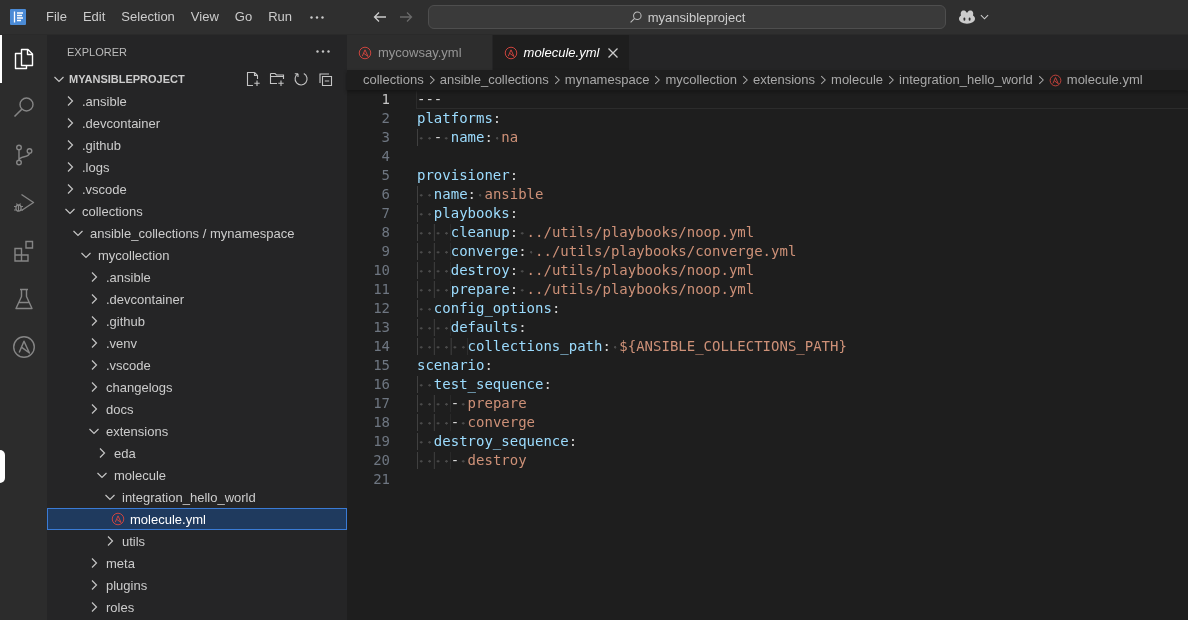 Image resolution: width=1188 pixels, height=620 pixels. What do you see at coordinates (197, 211) in the screenshot?
I see `tree-item: collections` at bounding box center [197, 211].